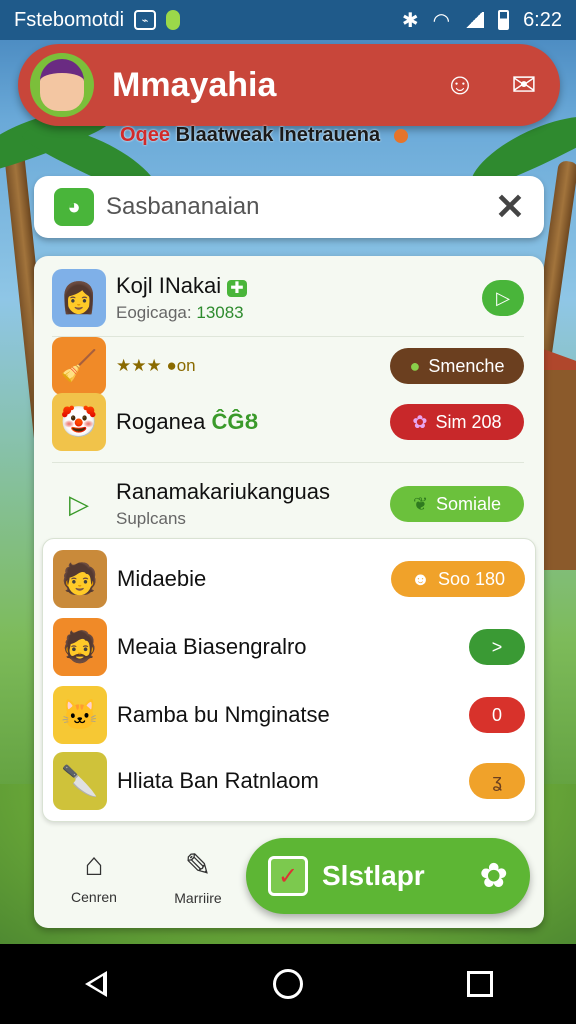 Image resolution: width=576 pixels, height=1024 pixels. Describe the element at coordinates (410, 20) in the screenshot. I see `settings-icon: ✱` at that location.